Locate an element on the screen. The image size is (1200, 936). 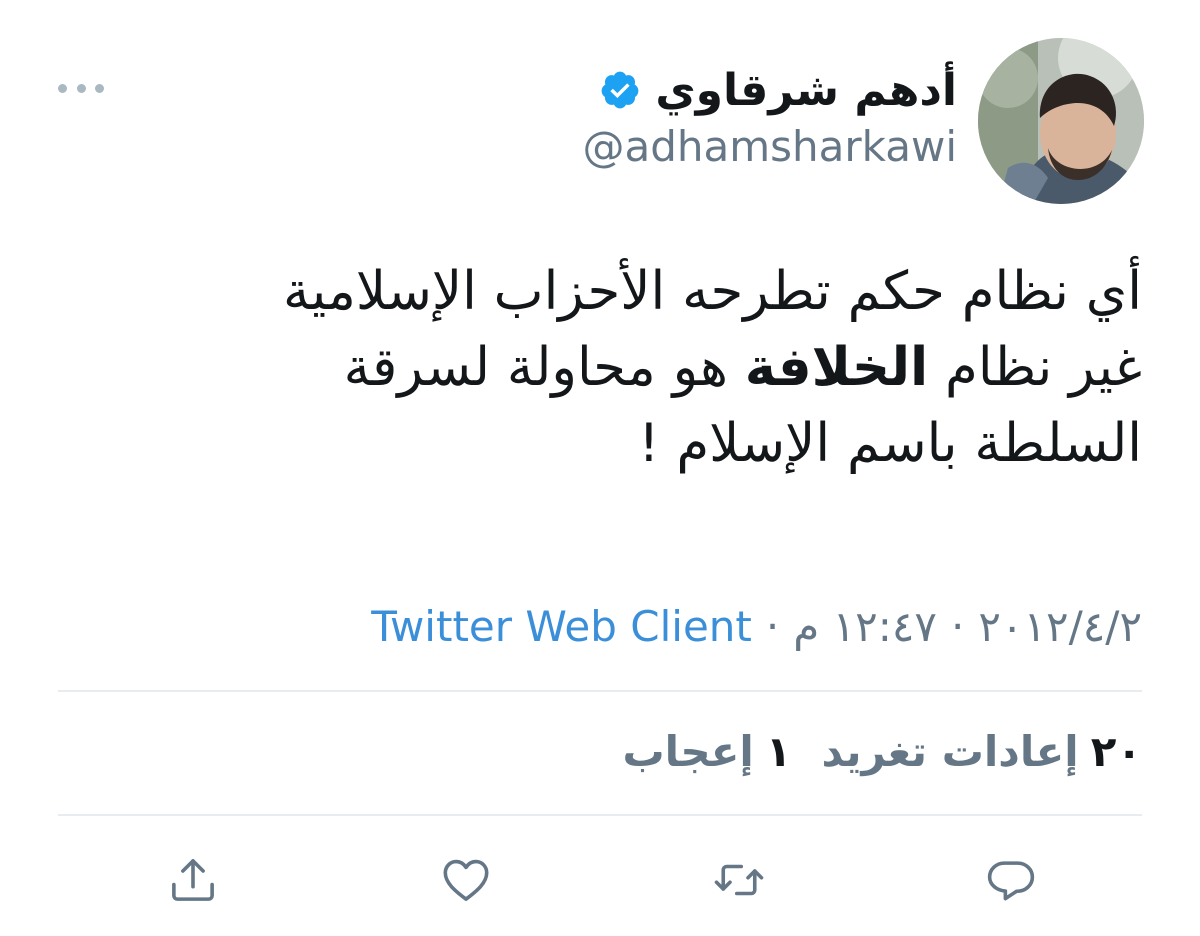
tweet-text-line: السلطة باسم الإسلام ! is located at coordinates (890, 443).